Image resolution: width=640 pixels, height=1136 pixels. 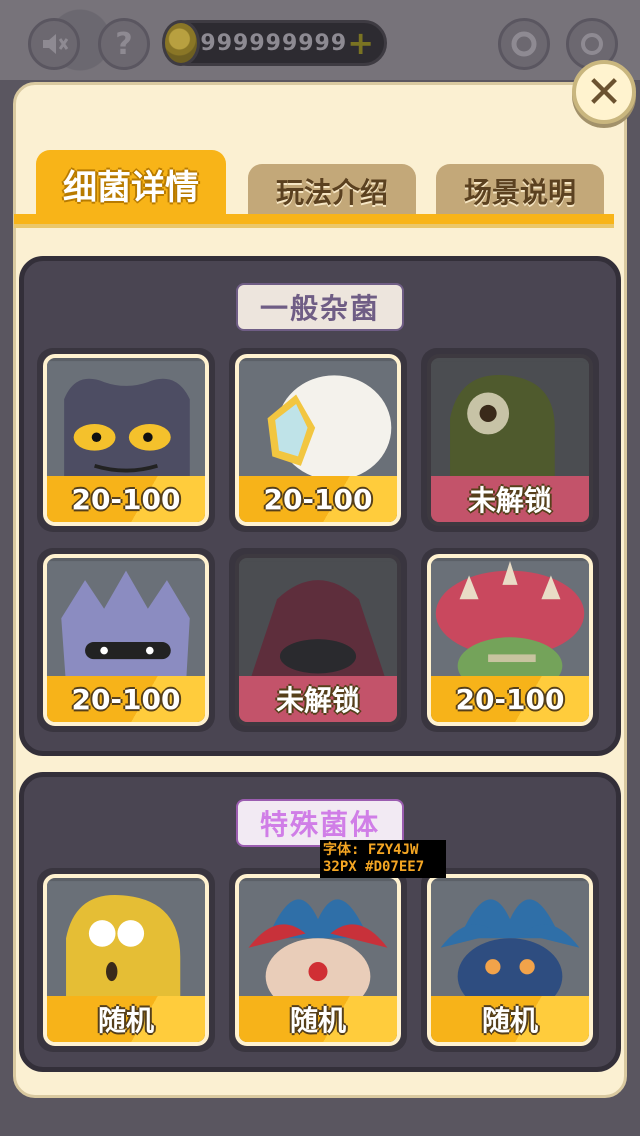 What do you see at coordinates (320, 307) in the screenshot?
I see `section-title-general: 一般杂菌` at bounding box center [320, 307].